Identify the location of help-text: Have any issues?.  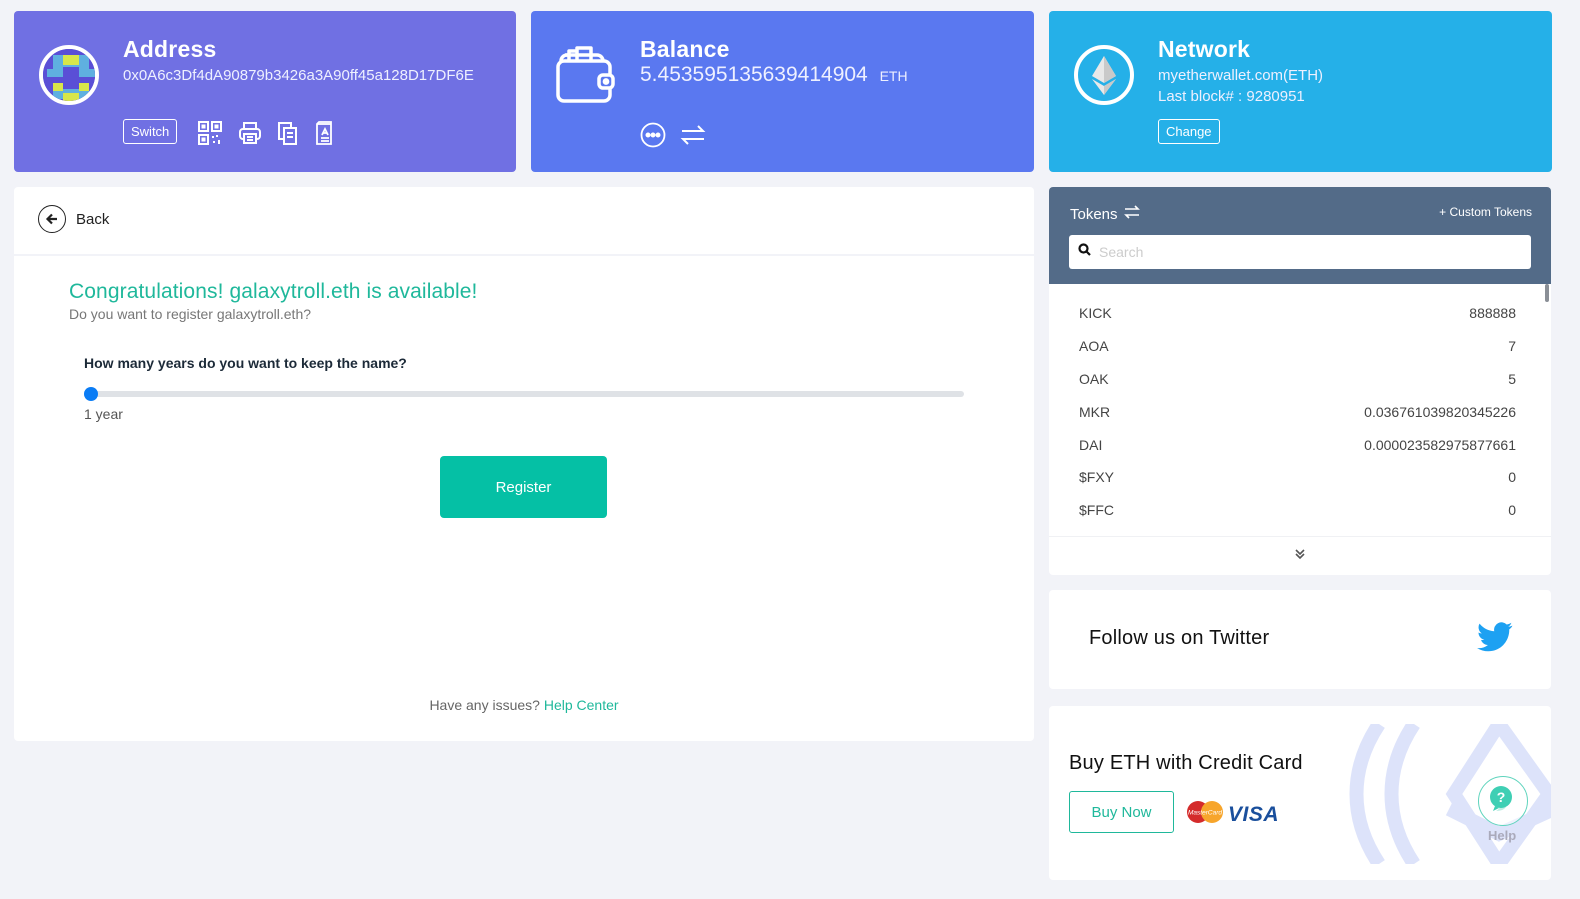
(484, 705).